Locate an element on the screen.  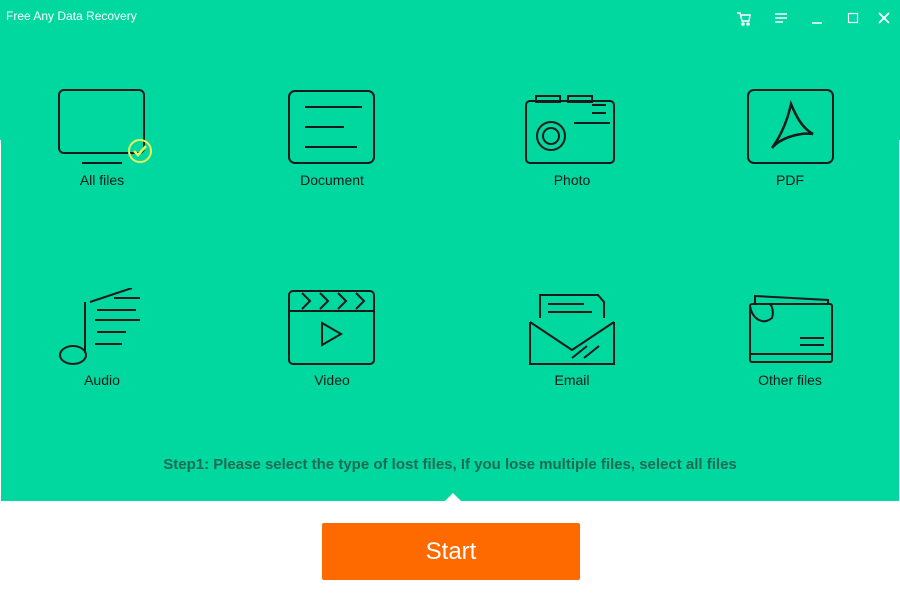
file-type-document: Document is located at coordinates (332, 143).